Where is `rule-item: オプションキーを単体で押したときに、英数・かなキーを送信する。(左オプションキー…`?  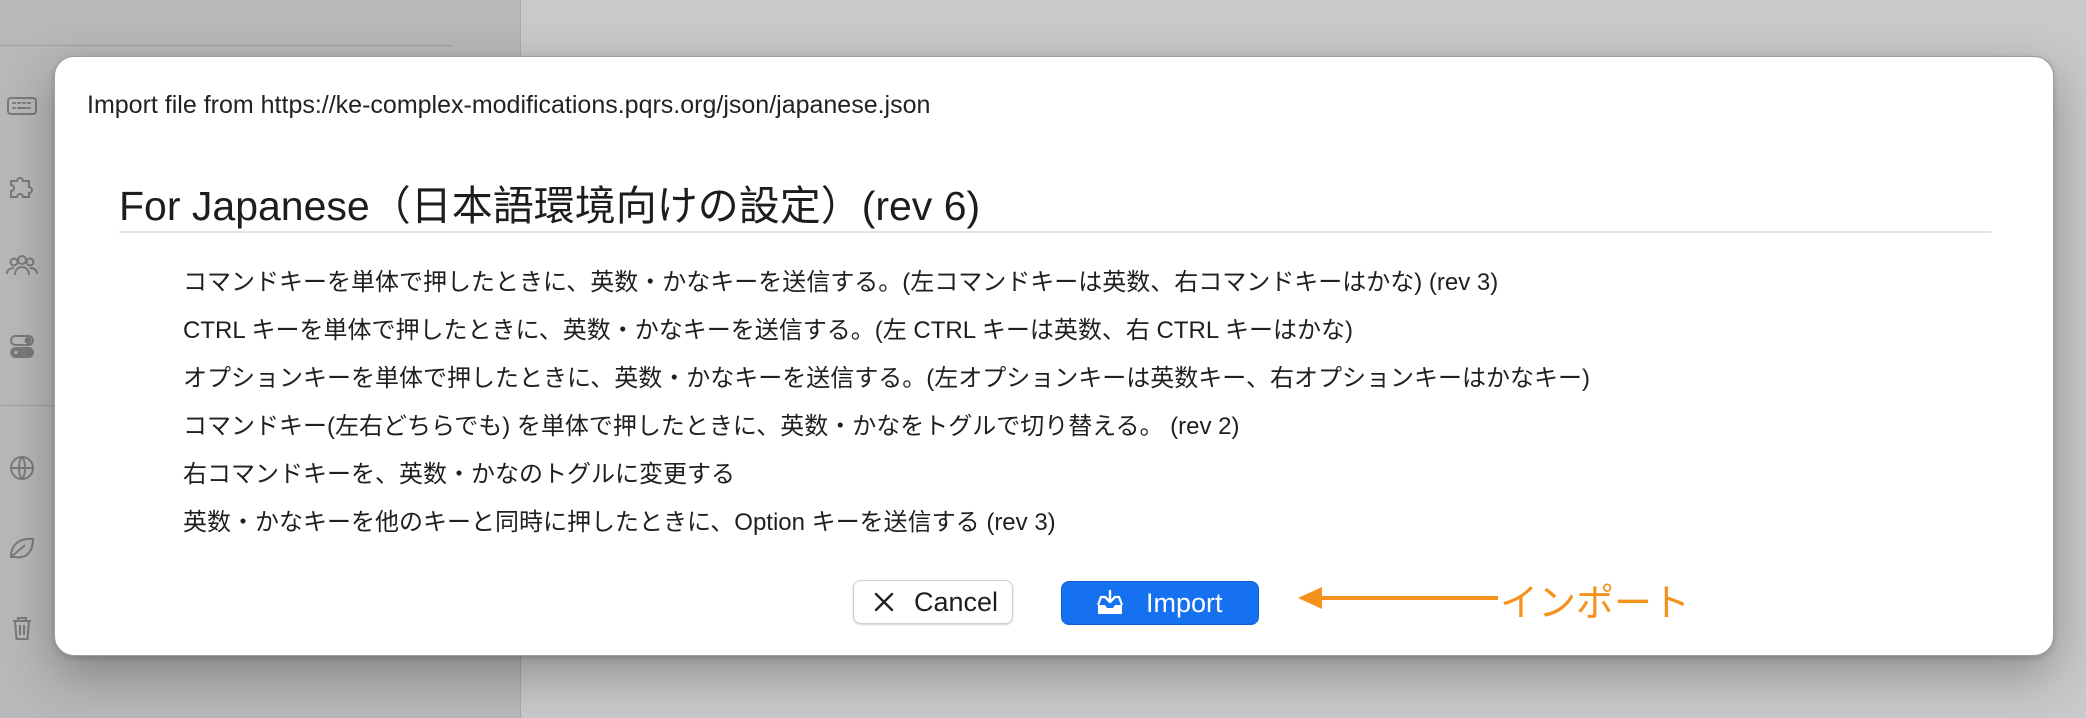
rule-item: オプションキーを単体で押したときに、英数・かなキーを送信する。(左オプションキー… is located at coordinates (887, 378).